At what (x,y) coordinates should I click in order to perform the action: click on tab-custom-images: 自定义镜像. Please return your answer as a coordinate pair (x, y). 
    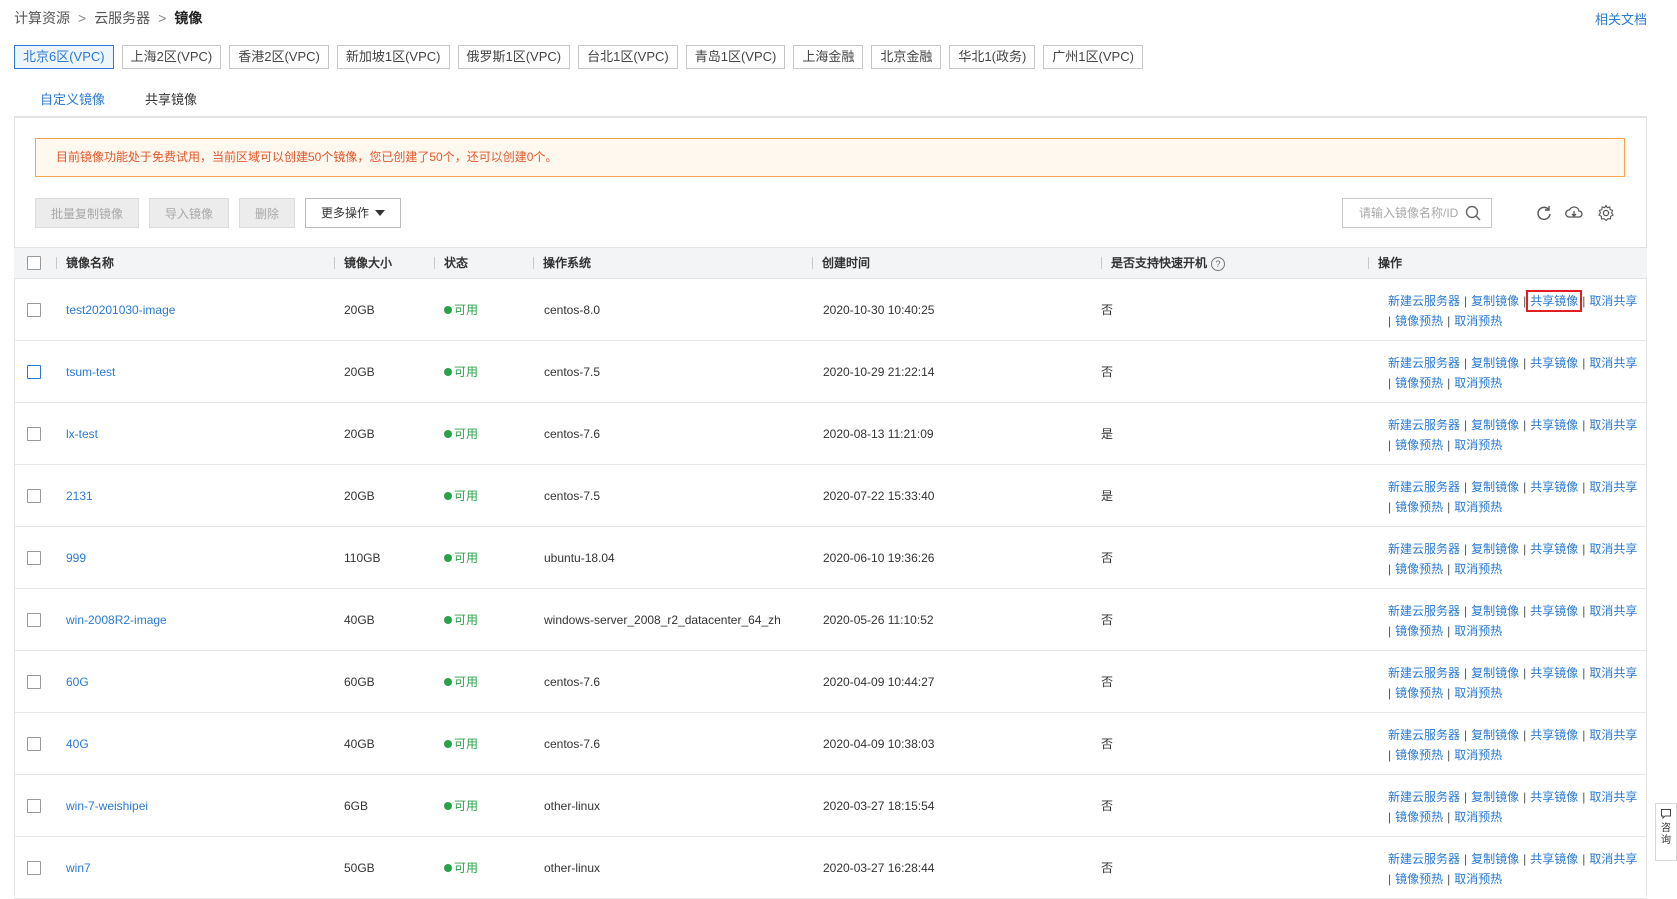
    Looking at the image, I should click on (73, 102).